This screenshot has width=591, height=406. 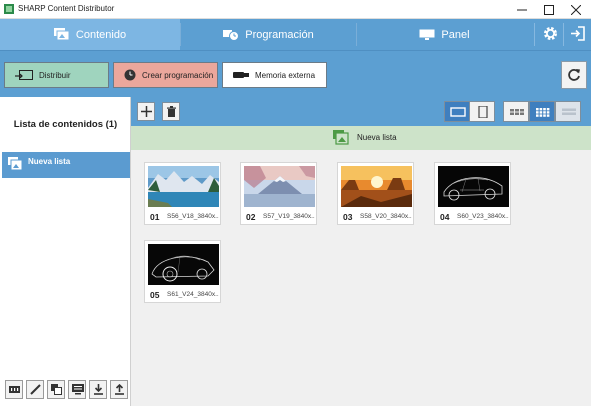 What do you see at coordinates (130, 75) in the screenshot?
I see `clock-icon` at bounding box center [130, 75].